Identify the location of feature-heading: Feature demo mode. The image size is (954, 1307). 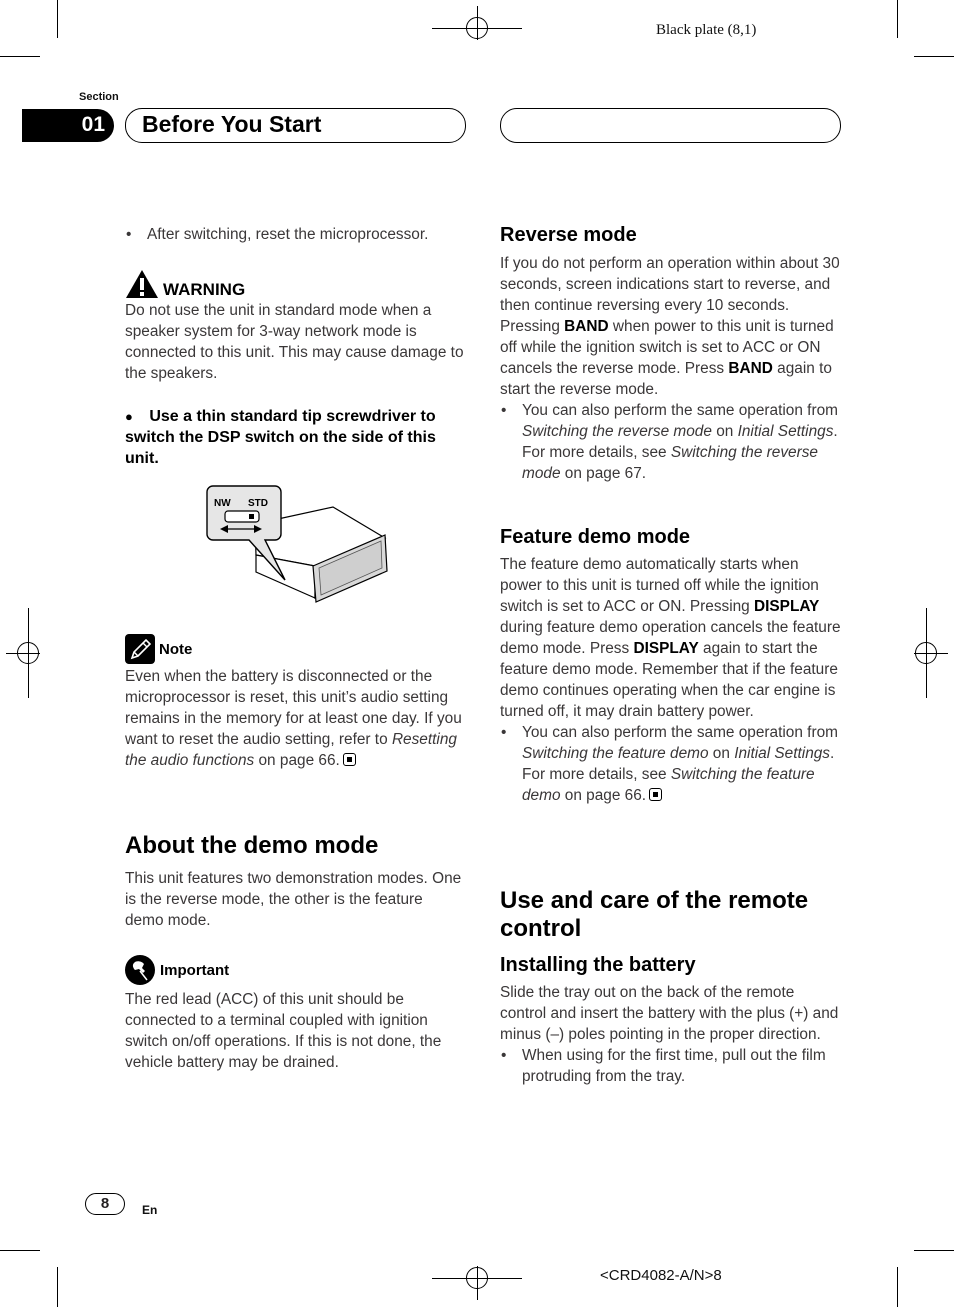
(595, 537).